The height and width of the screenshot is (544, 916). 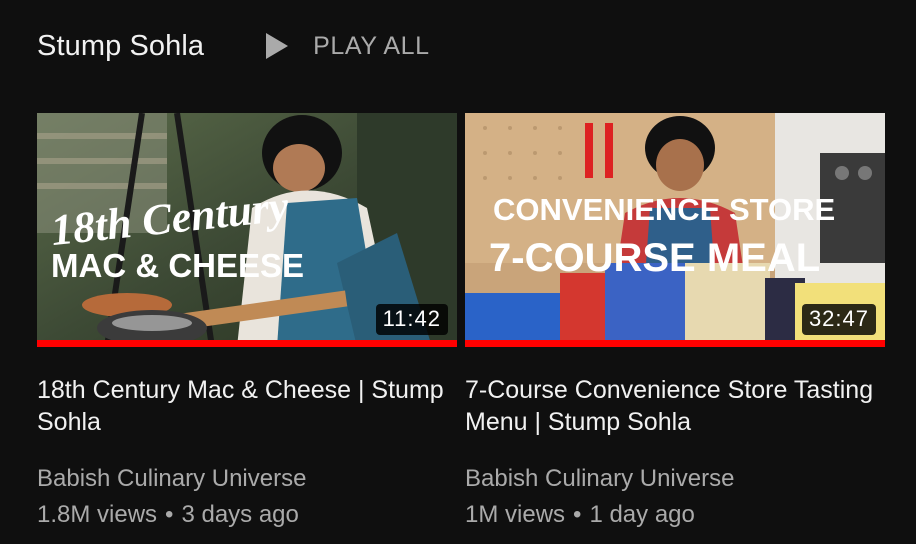 I want to click on shelf-header: Stump Sohla PLAY ALL, so click(x=233, y=46).